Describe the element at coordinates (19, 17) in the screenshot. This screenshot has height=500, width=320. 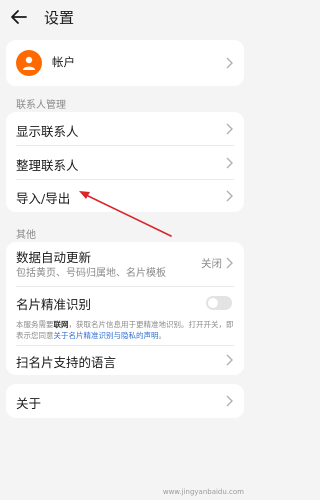
I see `back-arrow-icon` at that location.